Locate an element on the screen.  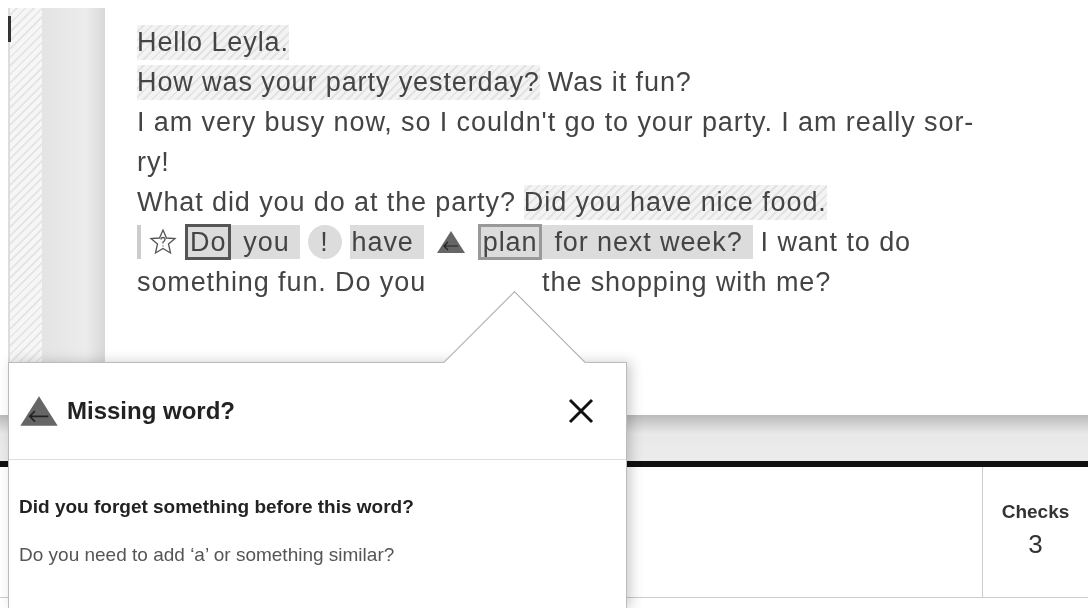
highlighted-text: How was your party yesterday? is located at coordinates (338, 82).